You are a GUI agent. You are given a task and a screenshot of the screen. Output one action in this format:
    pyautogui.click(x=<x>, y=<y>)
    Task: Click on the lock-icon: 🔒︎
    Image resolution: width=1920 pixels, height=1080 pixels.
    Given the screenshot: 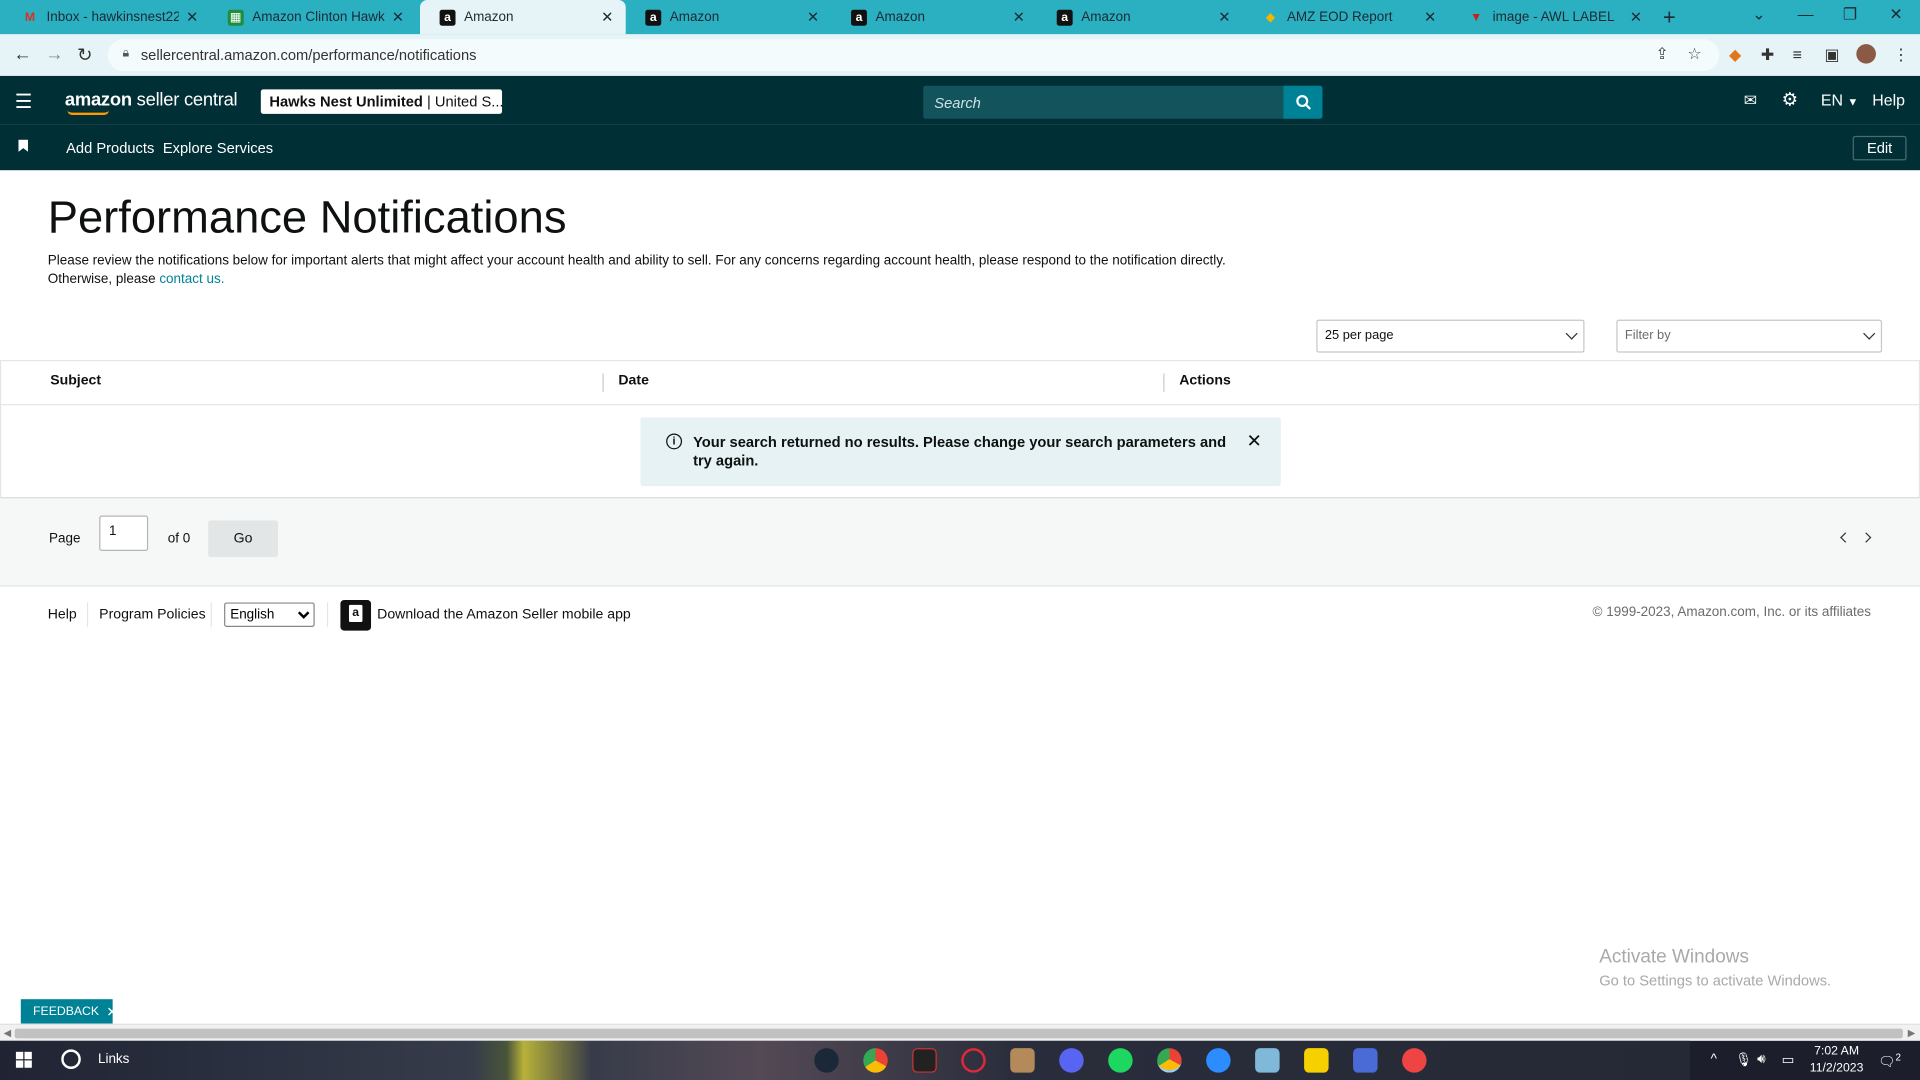 What is the action you would take?
    pyautogui.click(x=125, y=53)
    